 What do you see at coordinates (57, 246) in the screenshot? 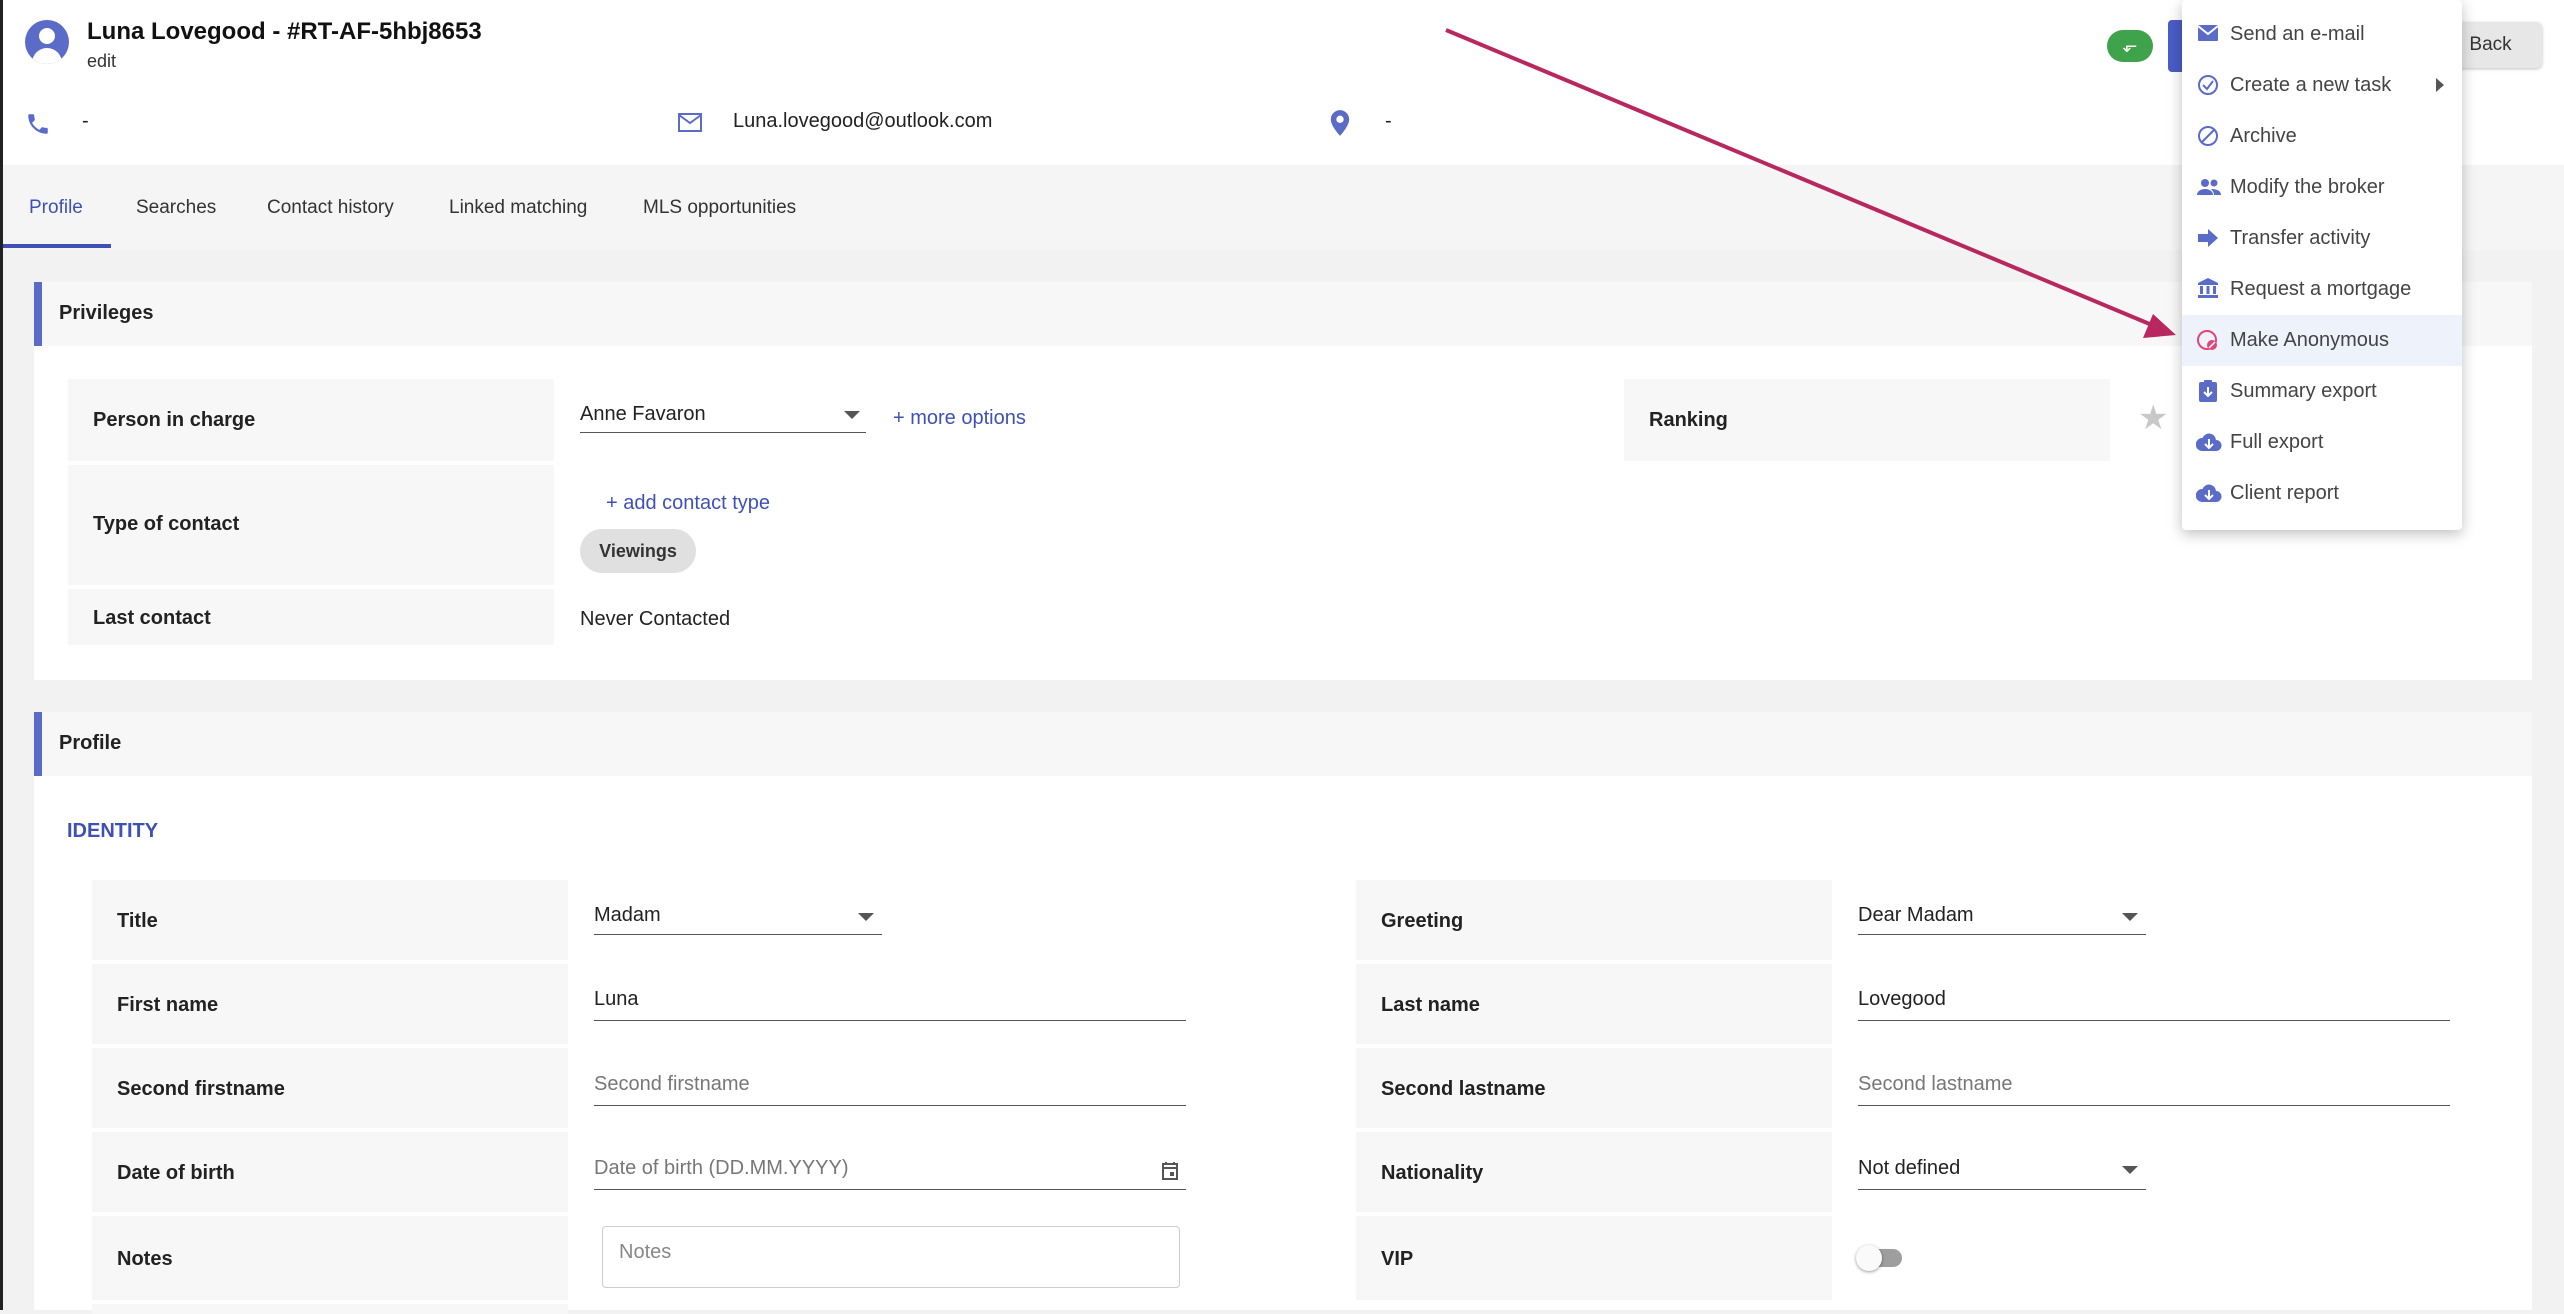
I see `active-tab-indicator` at bounding box center [57, 246].